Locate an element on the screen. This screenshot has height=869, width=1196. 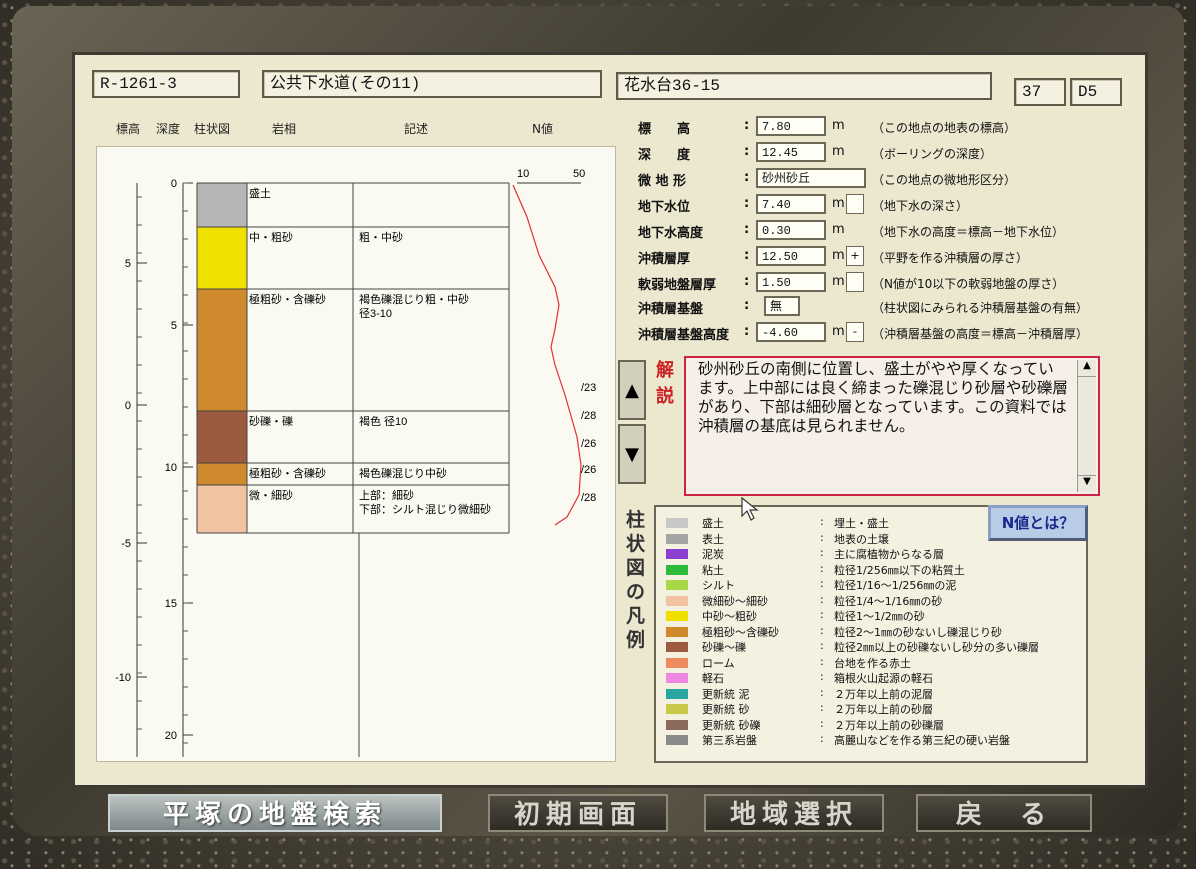
legend-name: 更新統 砂礫 is located at coordinates (731, 725).